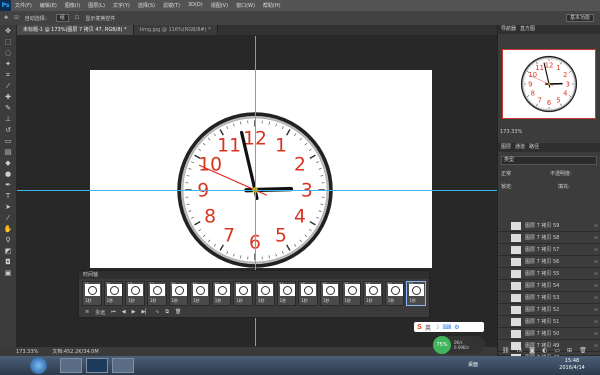  What do you see at coordinates (329, 293) in the screenshot?
I see `timeline-frame: 461秒` at bounding box center [329, 293].